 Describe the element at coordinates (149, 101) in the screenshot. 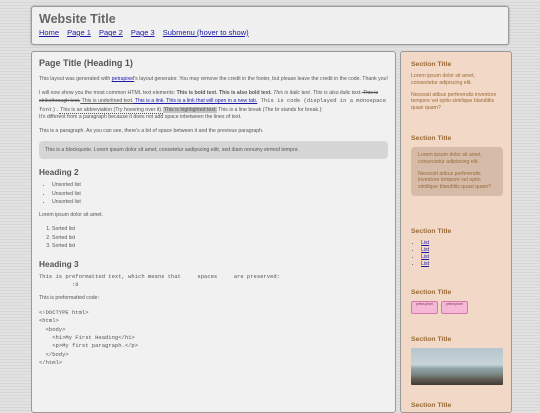

I see `sample-link: This is a link.` at that location.